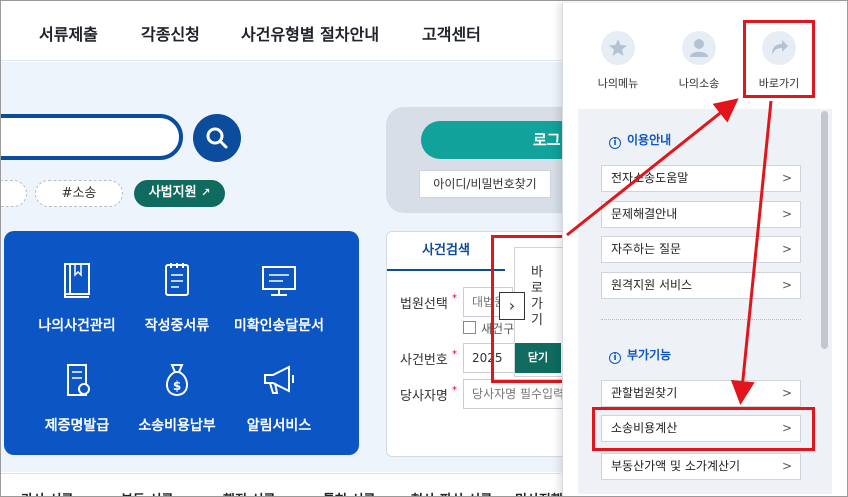 This screenshot has height=497, width=848. Describe the element at coordinates (179, 193) in the screenshot. I see `judicial-support-link: 사법지원 ↗` at that location.